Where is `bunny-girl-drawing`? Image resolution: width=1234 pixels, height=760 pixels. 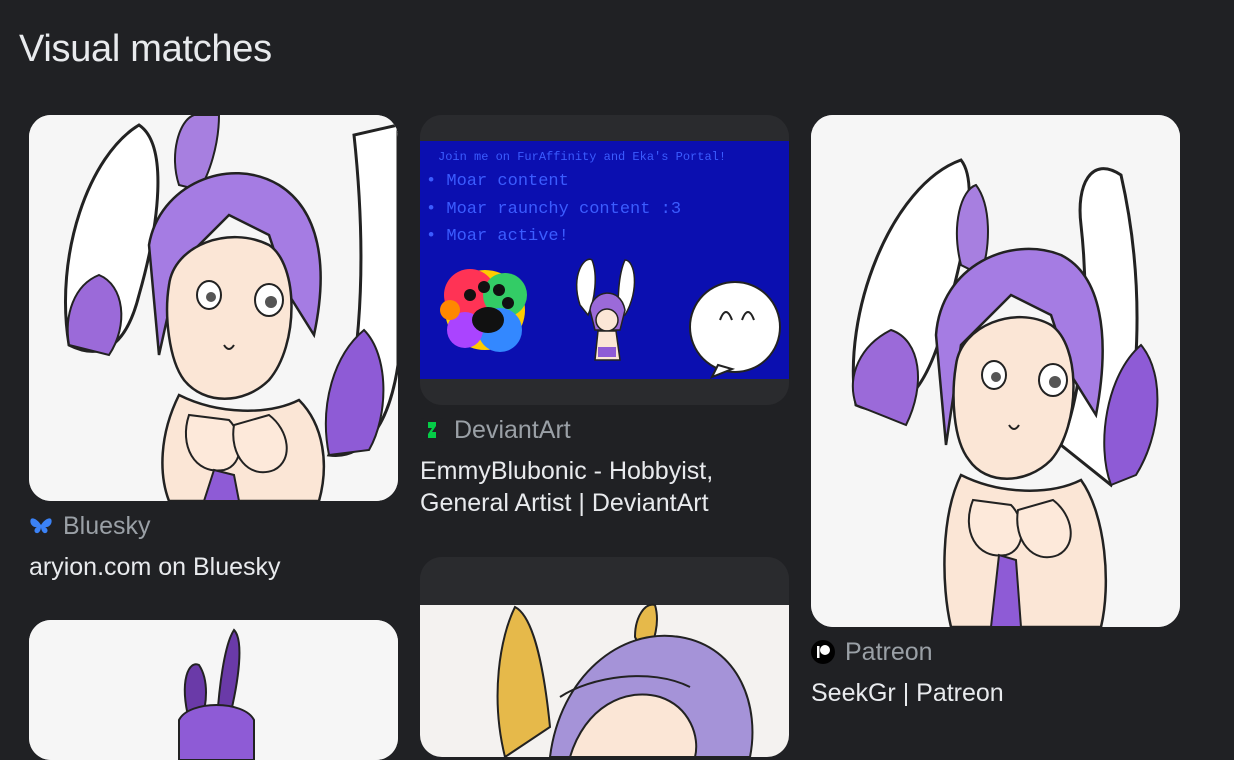
bunny-girl-drawing is located at coordinates (604, 657).